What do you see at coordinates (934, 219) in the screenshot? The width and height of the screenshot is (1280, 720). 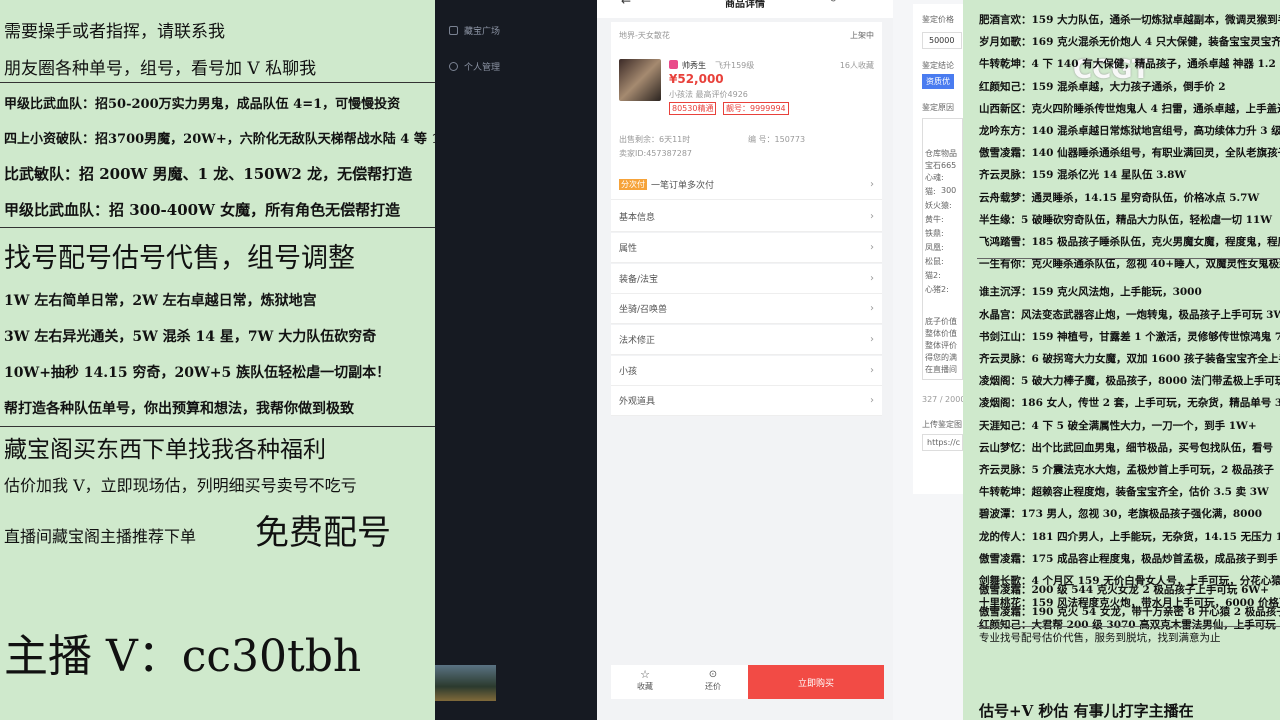 I see `reason-line: 黄牛:` at bounding box center [934, 219].